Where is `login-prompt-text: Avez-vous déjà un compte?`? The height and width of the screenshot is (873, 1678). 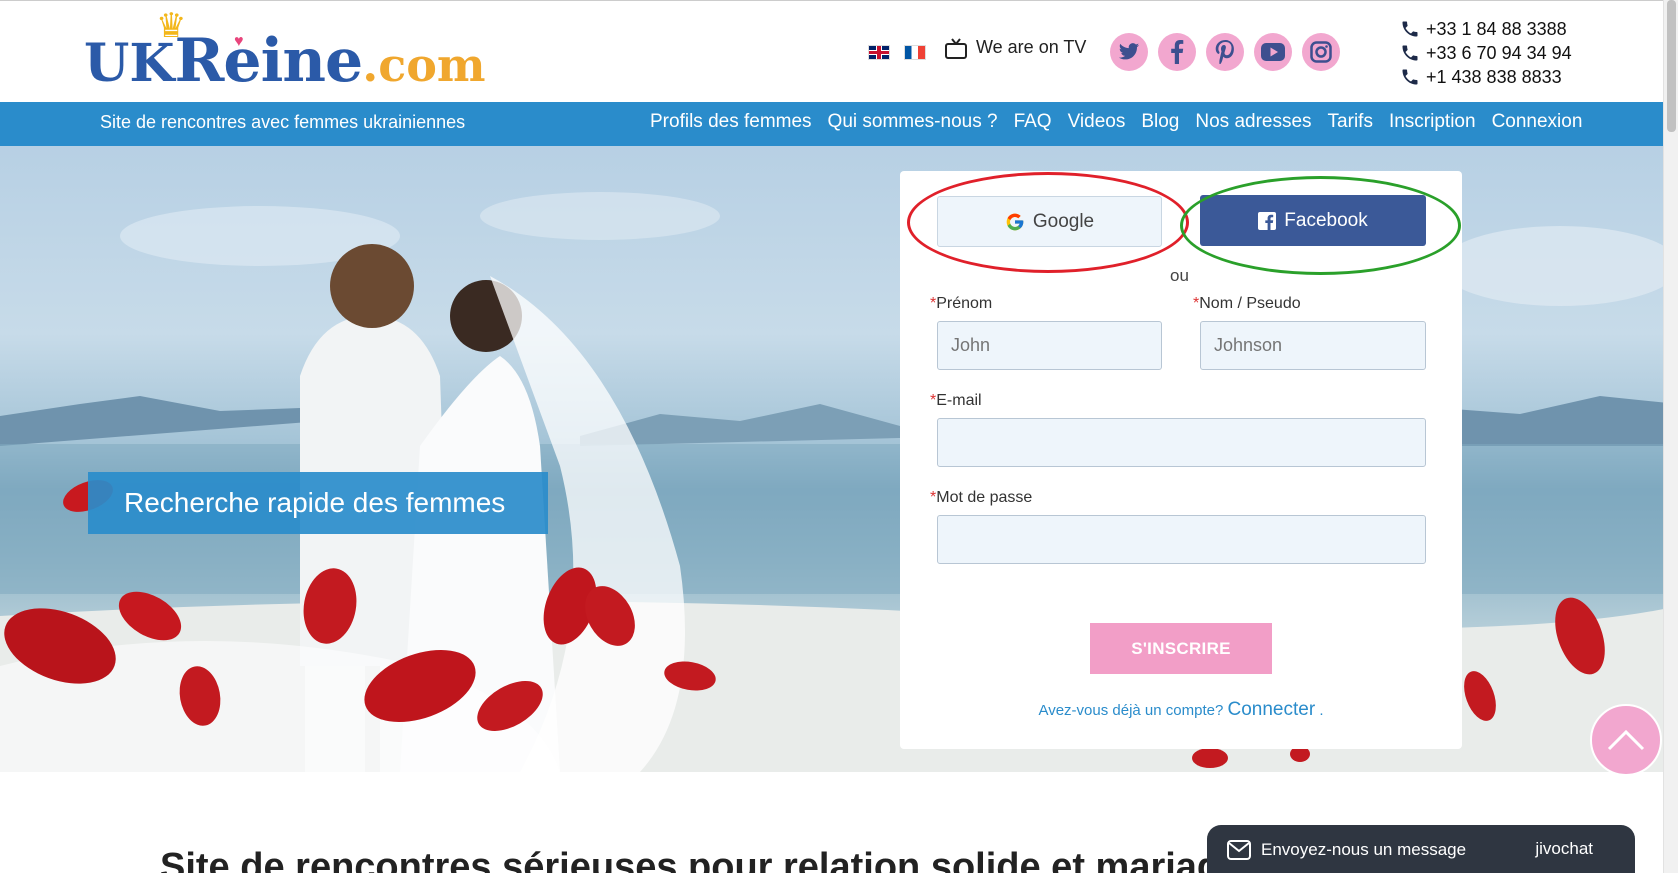
login-prompt-text: Avez-vous déjà un compte? is located at coordinates (1131, 710).